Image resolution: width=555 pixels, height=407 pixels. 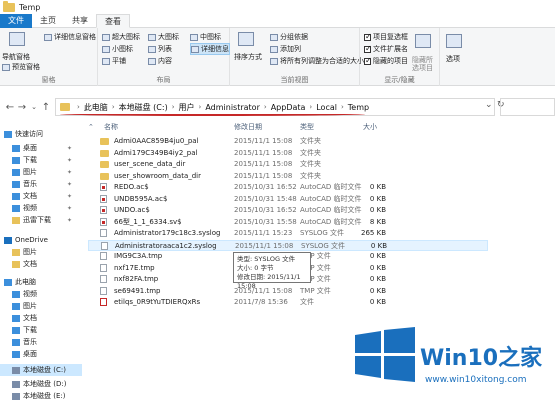 I want to click on document-icon, so click(x=16, y=196).